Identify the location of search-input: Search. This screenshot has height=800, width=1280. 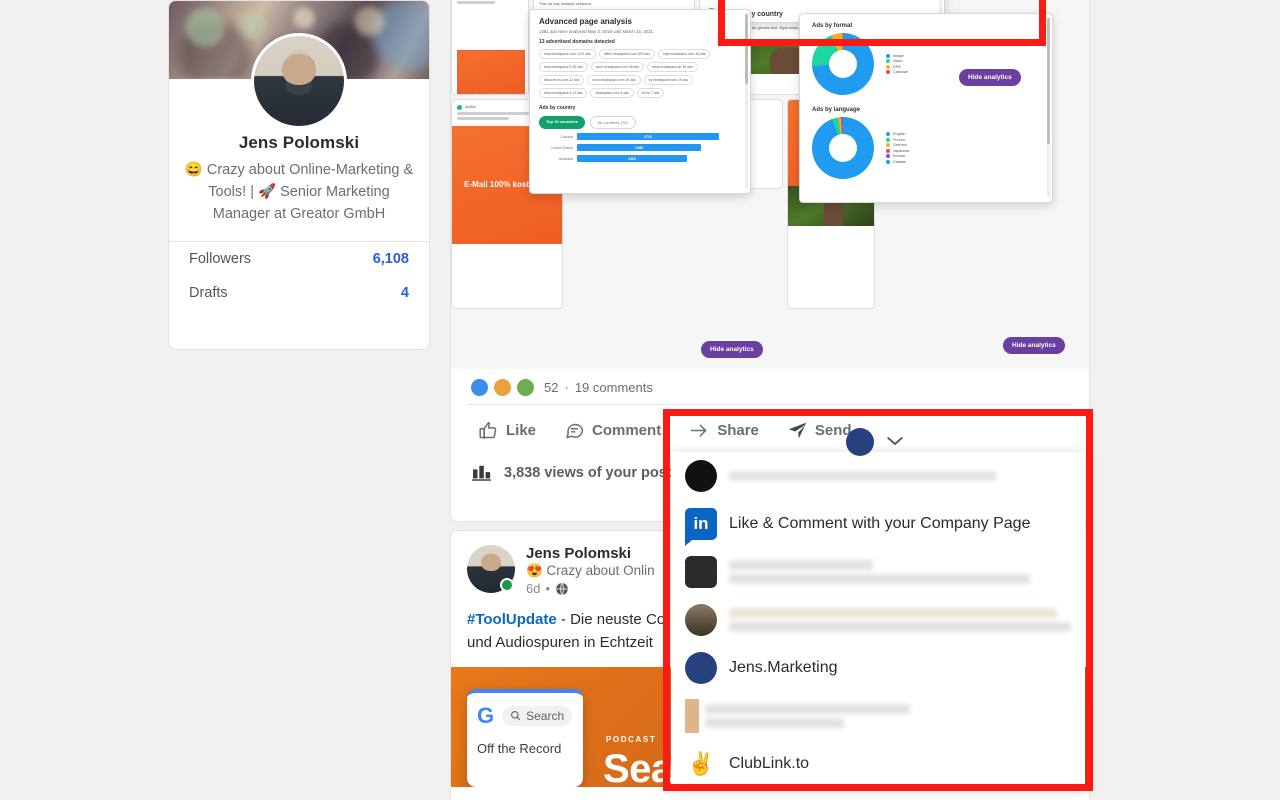
(537, 715).